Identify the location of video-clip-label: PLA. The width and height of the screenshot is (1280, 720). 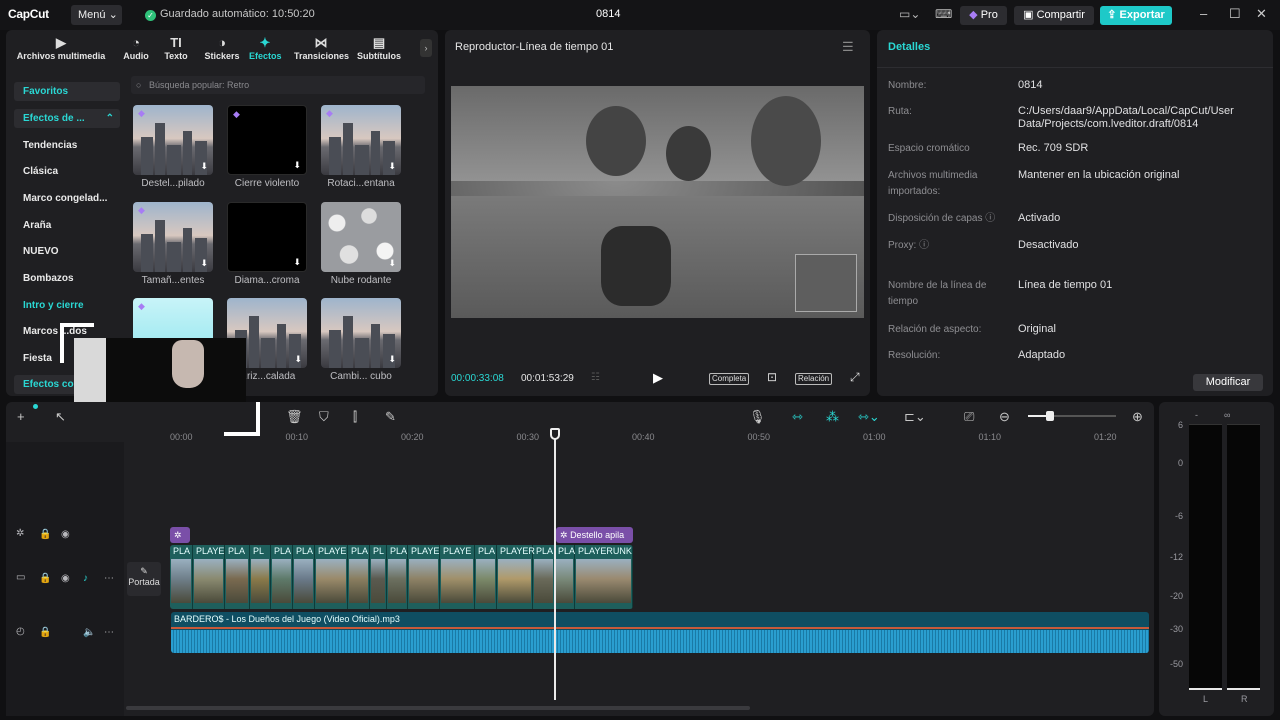
(182, 551).